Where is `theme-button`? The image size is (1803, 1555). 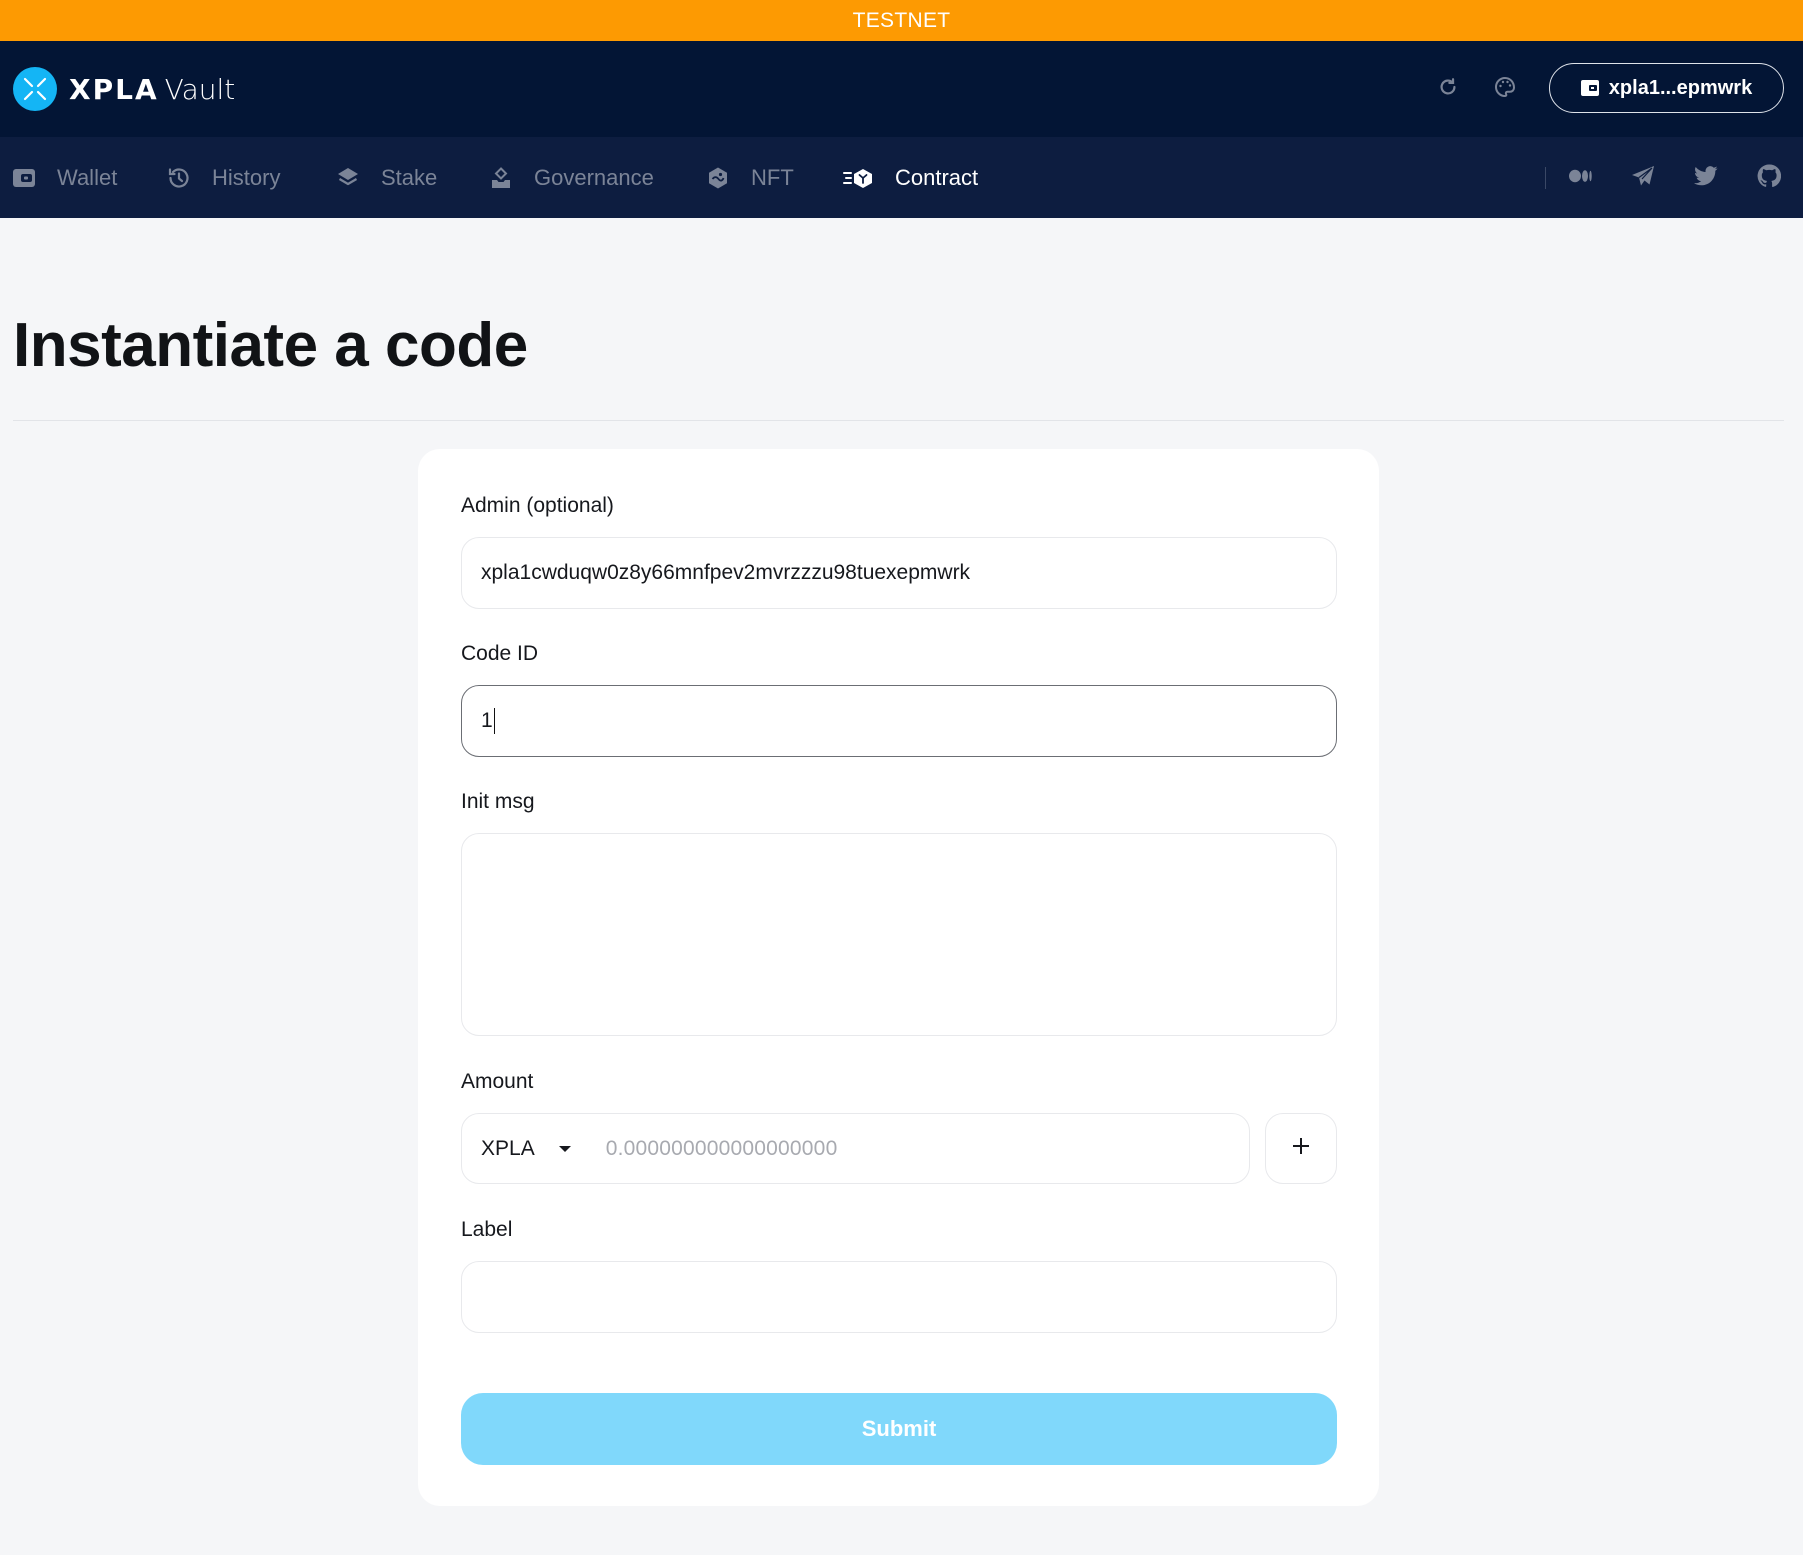 theme-button is located at coordinates (1505, 89).